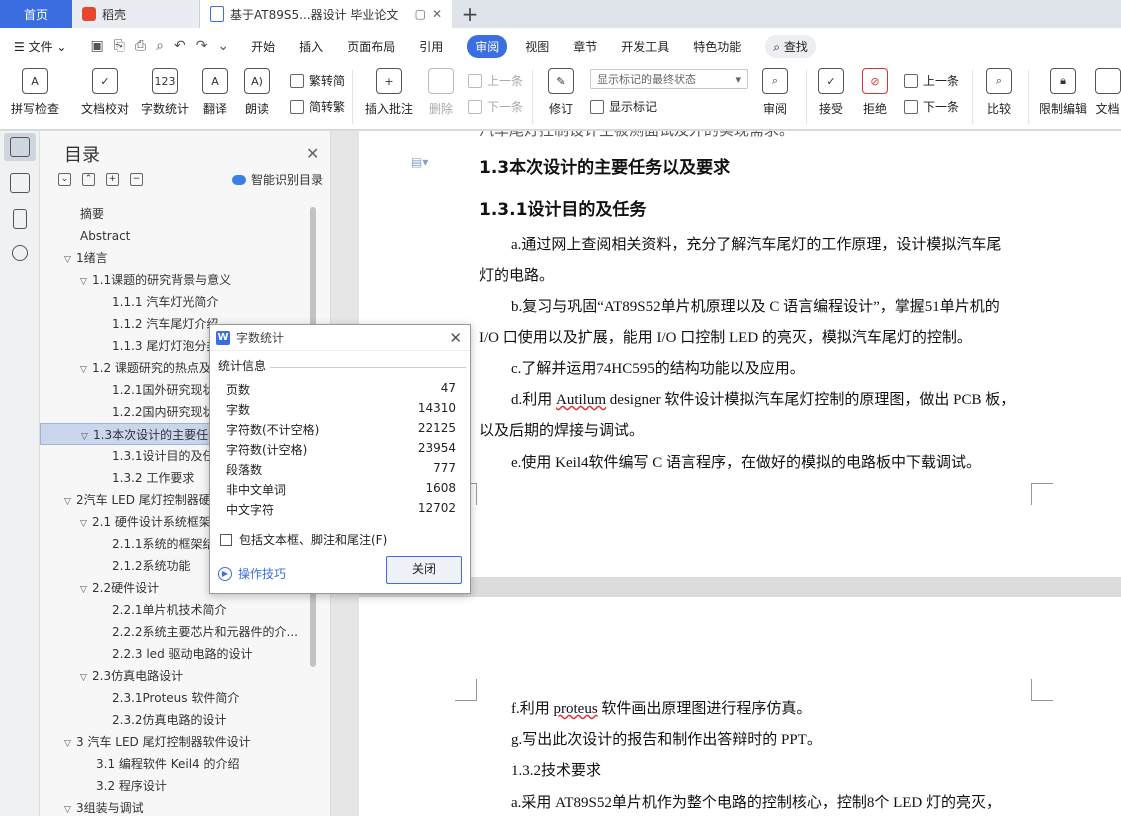 This screenshot has height=816, width=1121. I want to click on redo-icon: ↷, so click(202, 46).